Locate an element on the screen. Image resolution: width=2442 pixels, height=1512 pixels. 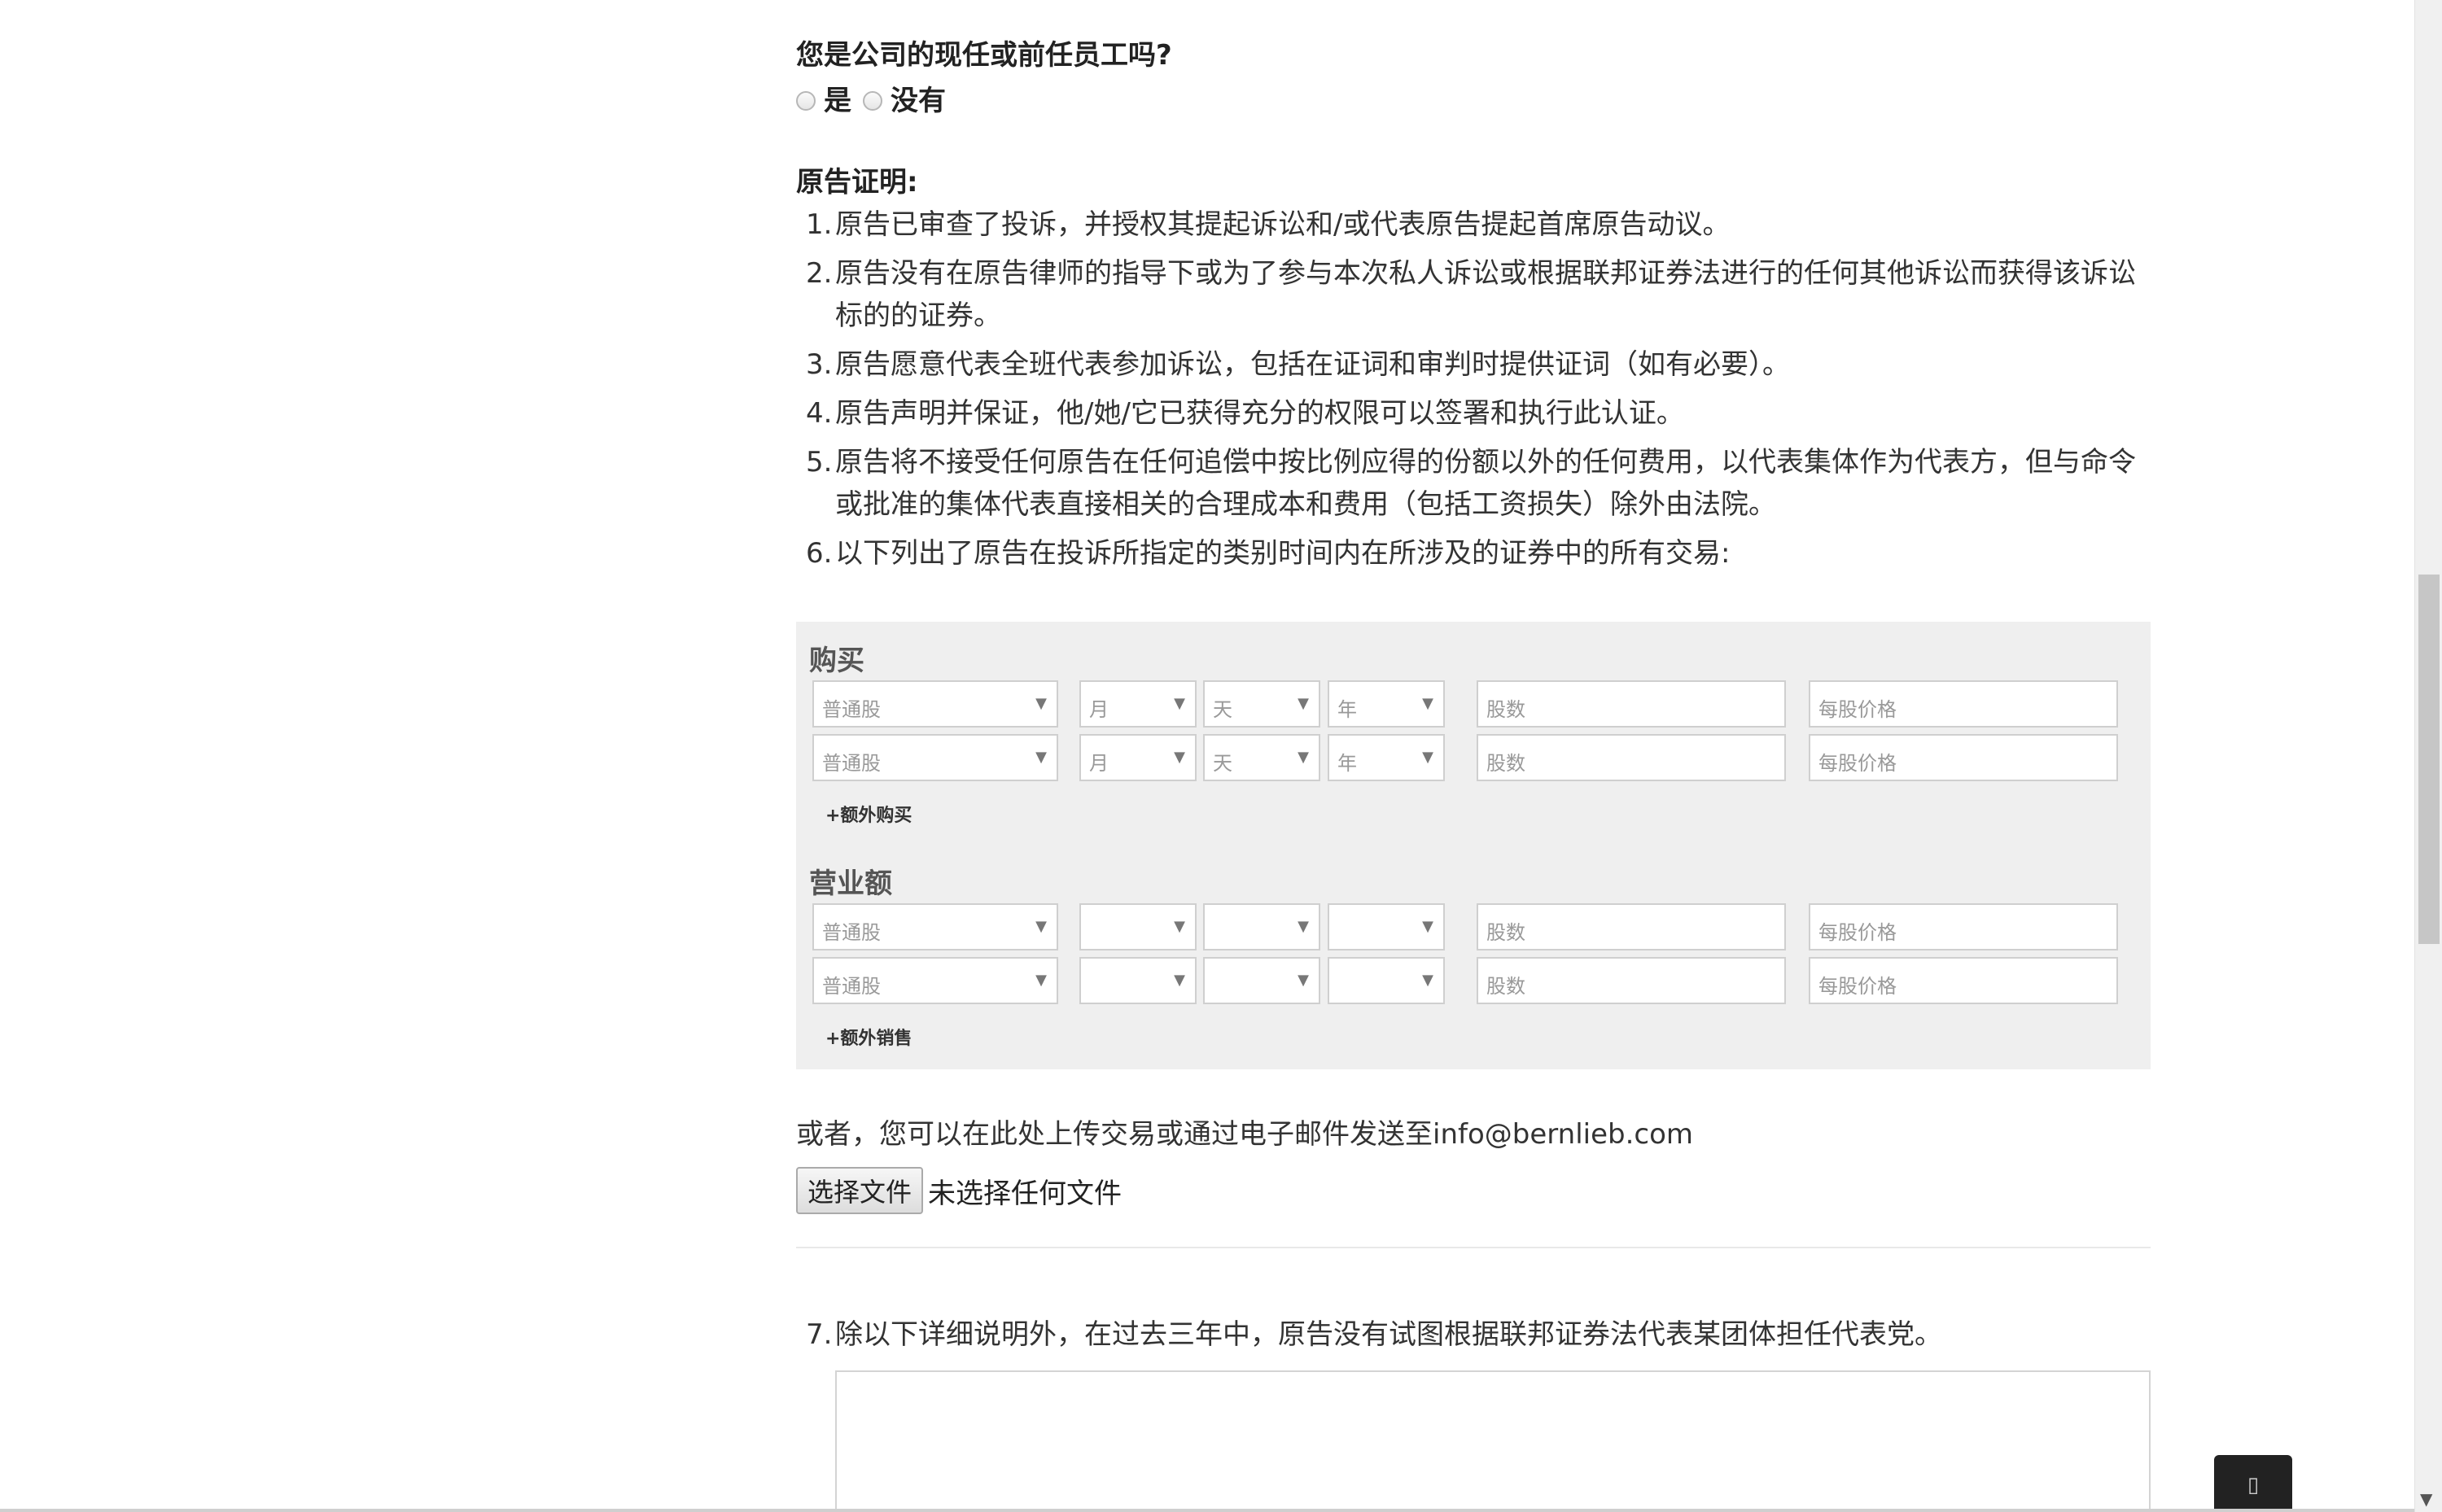
chat-icon: ▯ is located at coordinates (2253, 1485).